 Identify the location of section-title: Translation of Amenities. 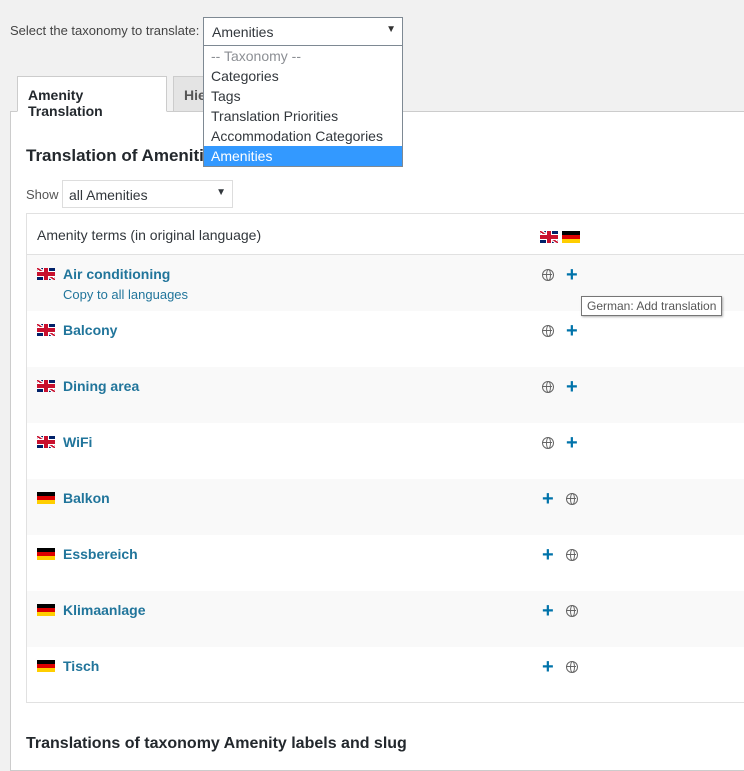
(124, 155).